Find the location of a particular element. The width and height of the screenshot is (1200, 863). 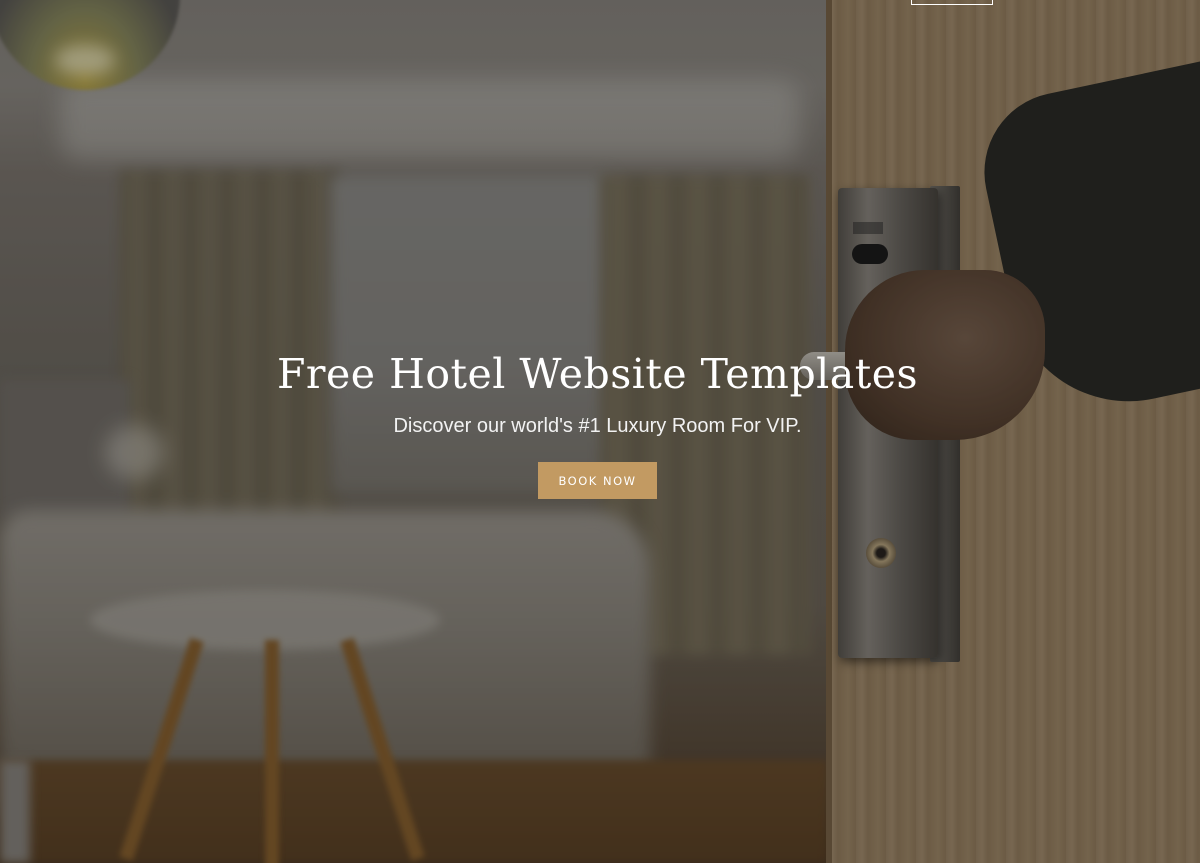

hero-title: Free Hotel Website Templates is located at coordinates (597, 374).